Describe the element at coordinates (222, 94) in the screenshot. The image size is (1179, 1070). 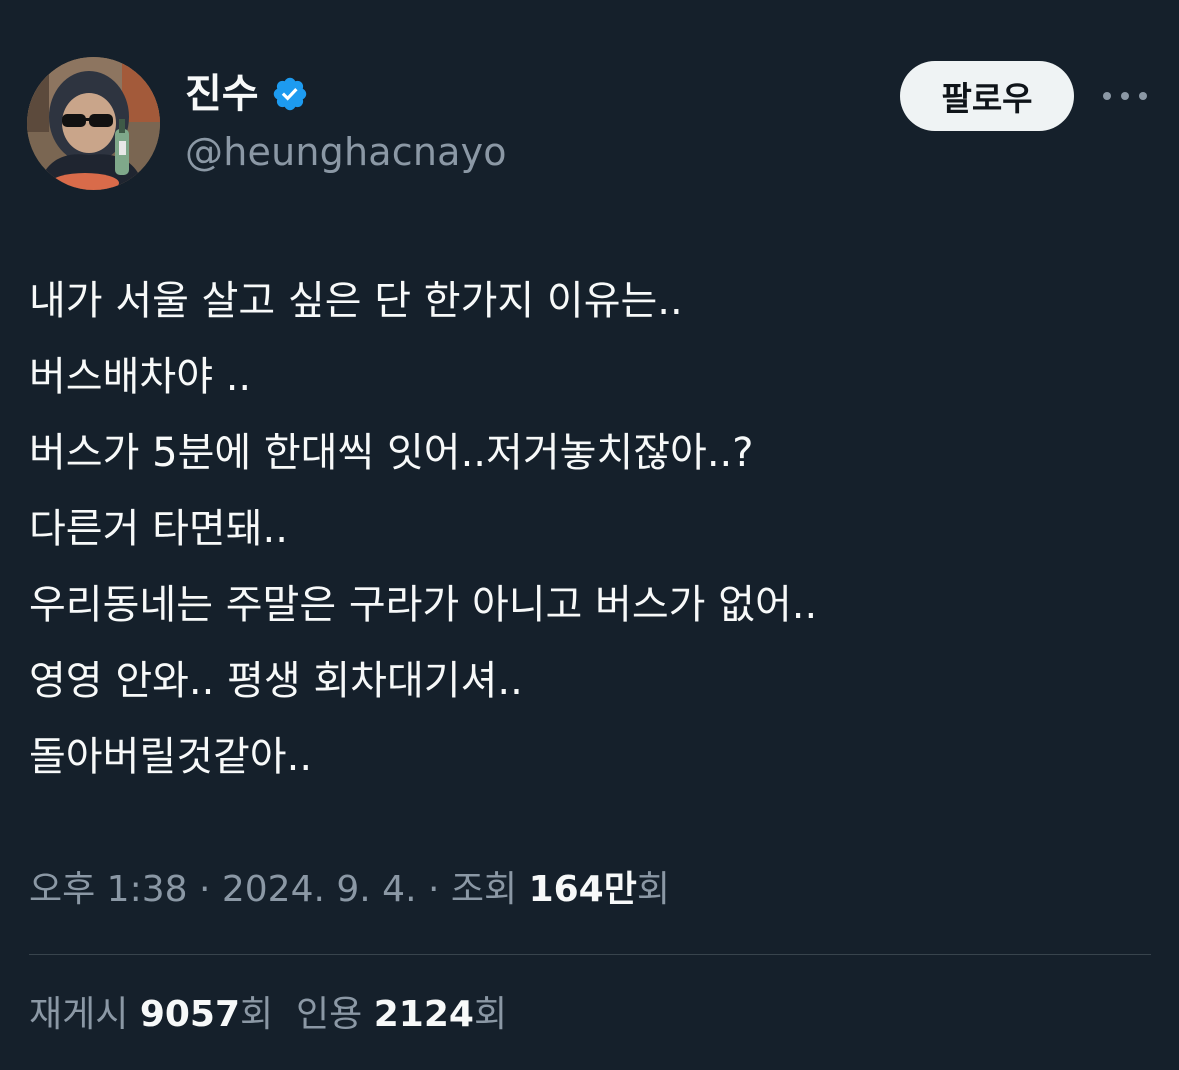
I see `display-name: 진수` at that location.